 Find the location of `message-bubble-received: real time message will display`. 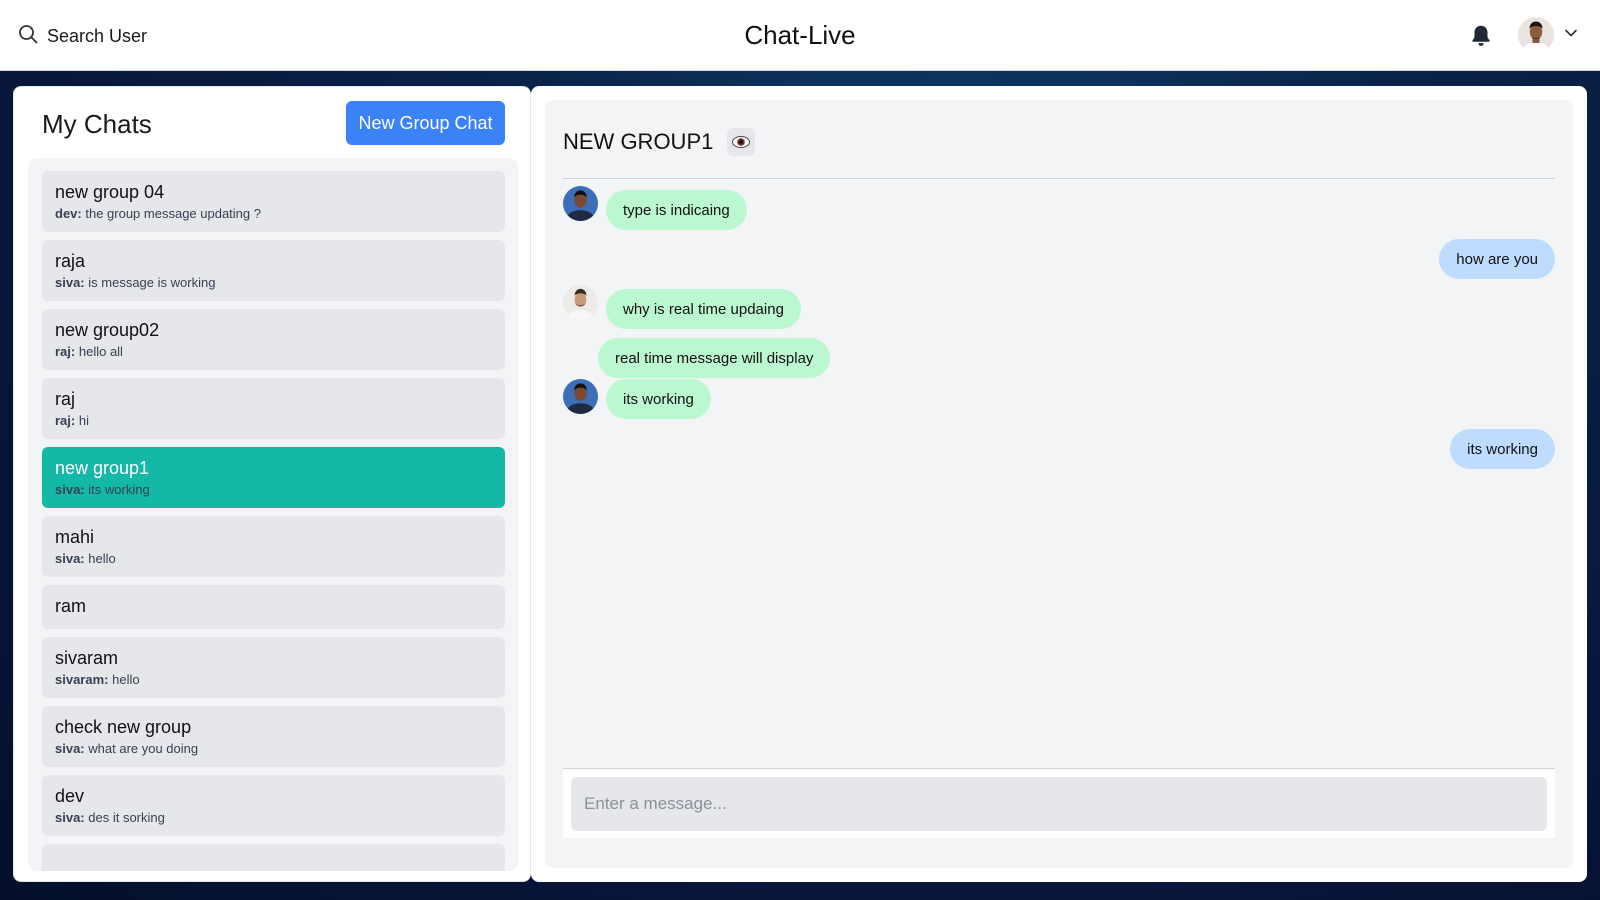

message-bubble-received: real time message will display is located at coordinates (714, 358).